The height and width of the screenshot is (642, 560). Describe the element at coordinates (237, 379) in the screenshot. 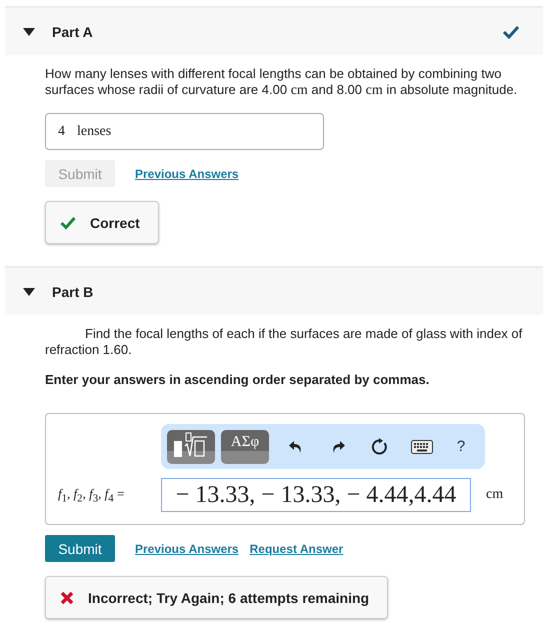

I see `instruction-text: Enter your answers in ascending order separated by commas.` at that location.